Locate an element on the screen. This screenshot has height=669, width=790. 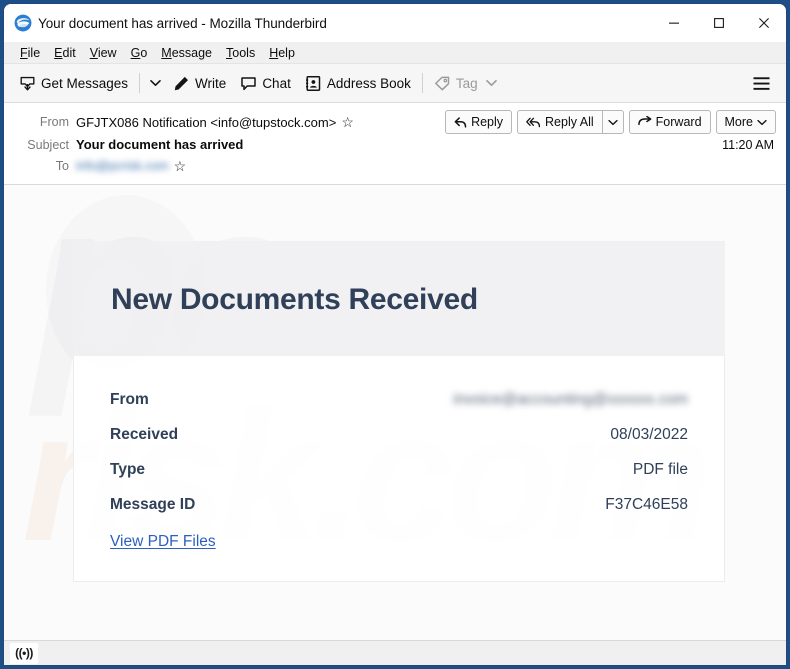
message-actions: Reply Reply All Forward More is located at coordinates (610, 122).